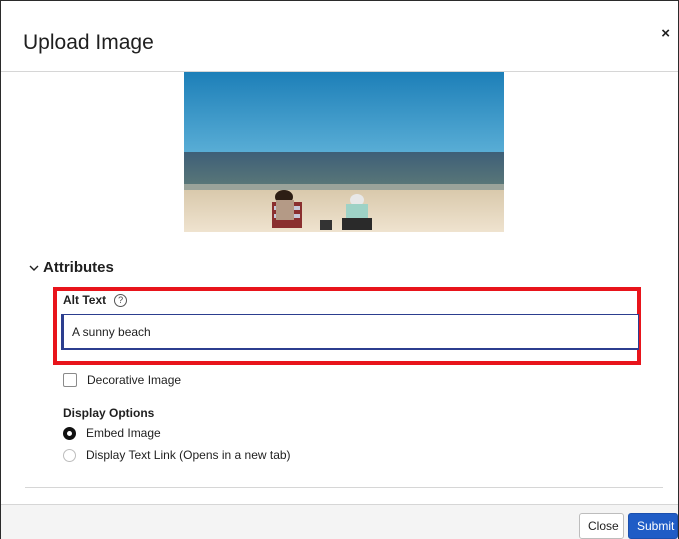  I want to click on alt-text-label-row: Alt Text ?, so click(95, 300).